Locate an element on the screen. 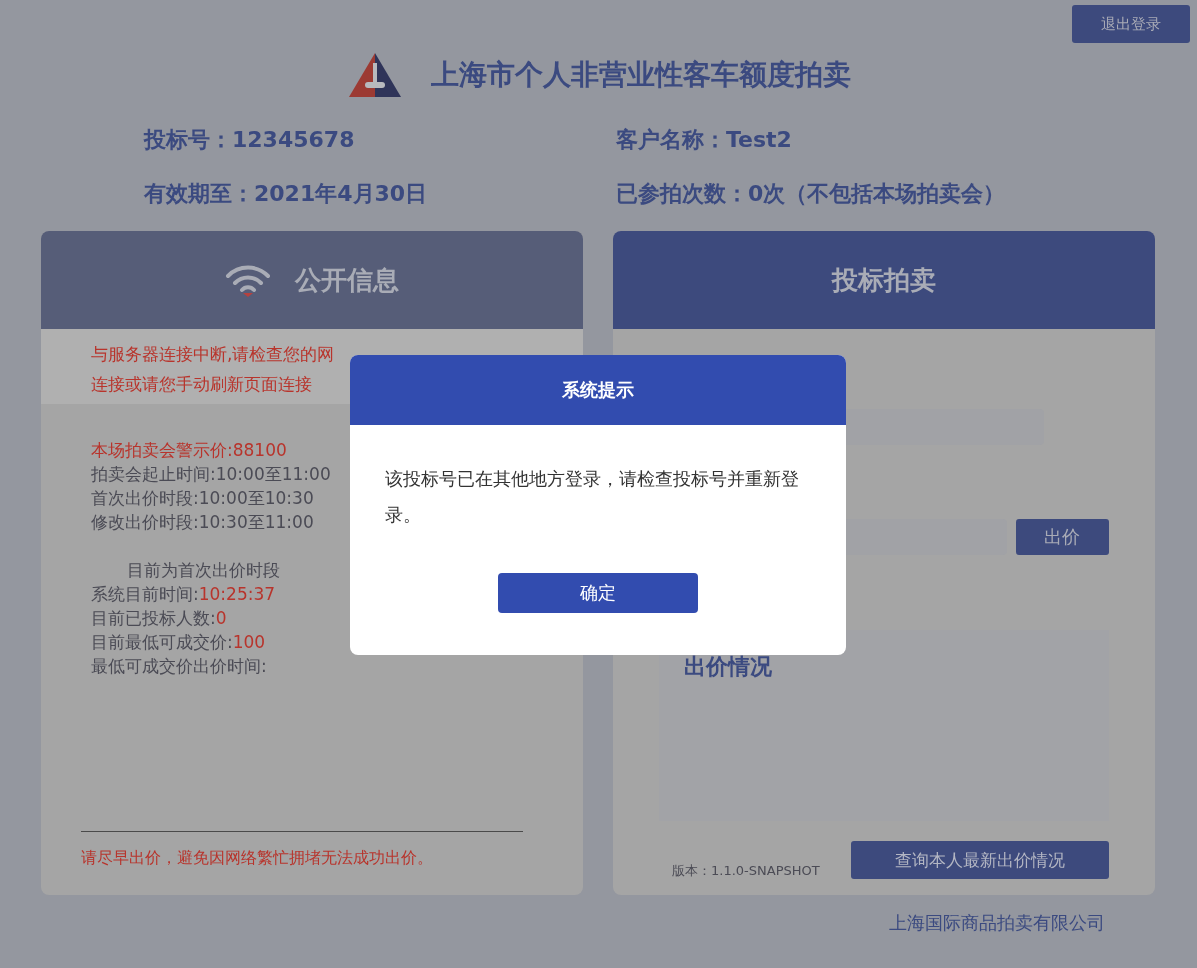 The image size is (1197, 968). info-line: 系统目前时间:10:25:37 is located at coordinates (183, 594).